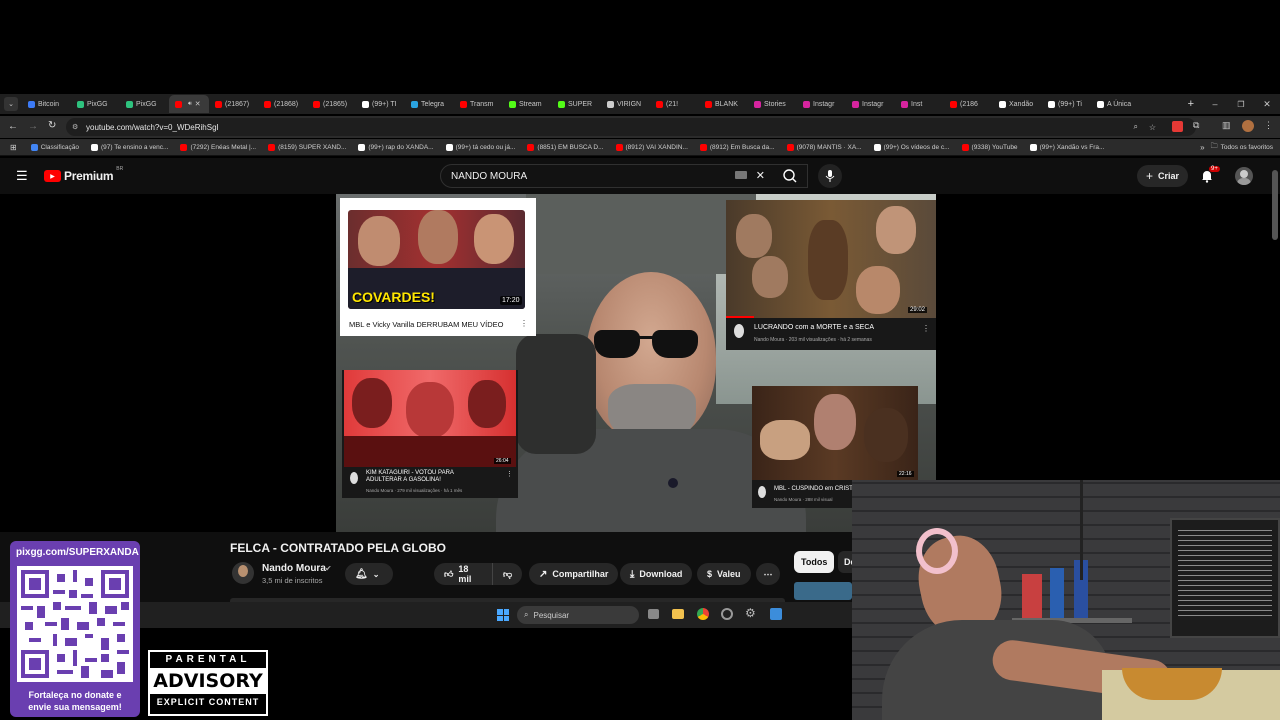  Describe the element at coordinates (426, 324) in the screenshot. I see `endcard-title-1: MBL e Vicky Vanilla DERRUBAM MEU VÍDEO` at that location.